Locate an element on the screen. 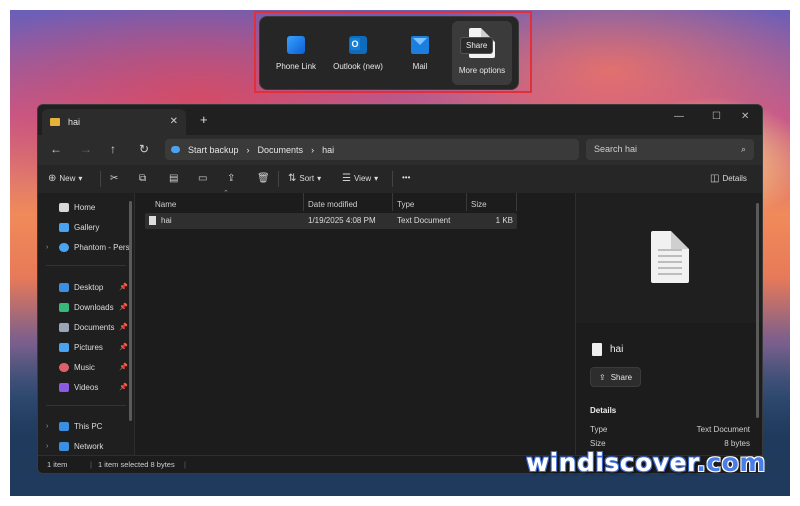 The image size is (800, 506). new-tab-icon: + is located at coordinates (204, 119).